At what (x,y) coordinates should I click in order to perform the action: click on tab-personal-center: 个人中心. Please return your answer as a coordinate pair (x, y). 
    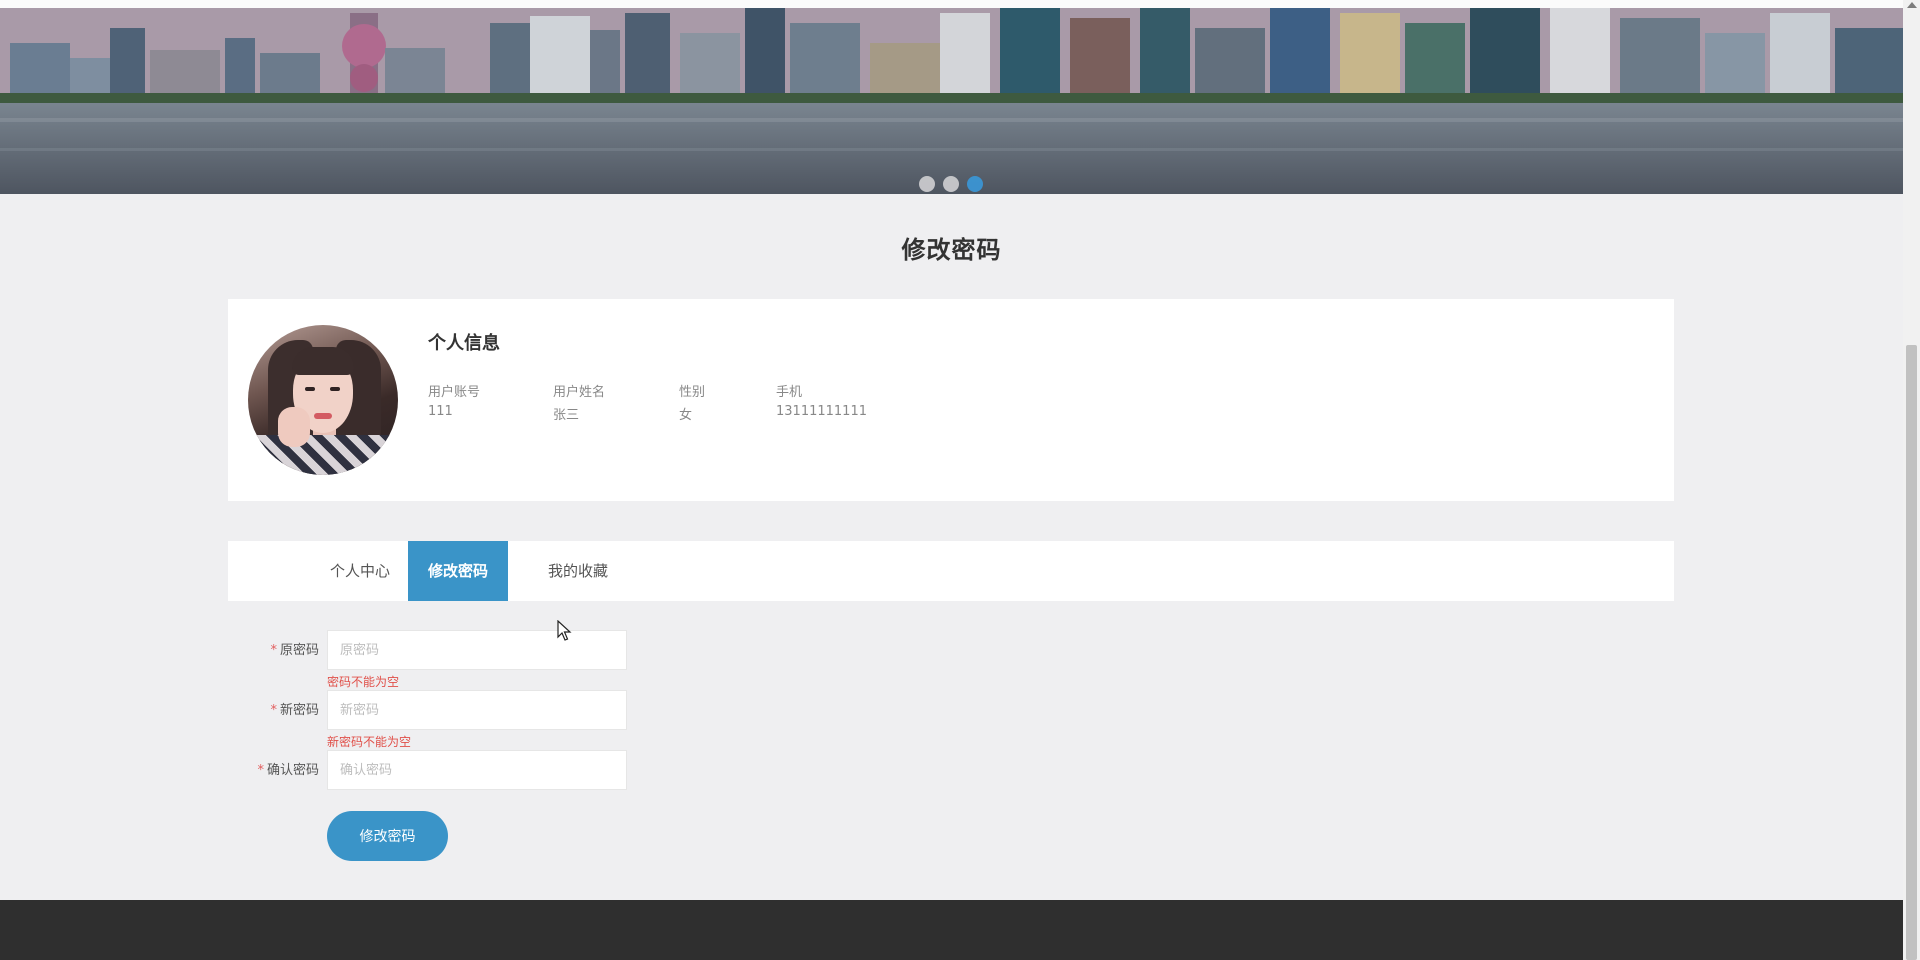
    Looking at the image, I should click on (360, 571).